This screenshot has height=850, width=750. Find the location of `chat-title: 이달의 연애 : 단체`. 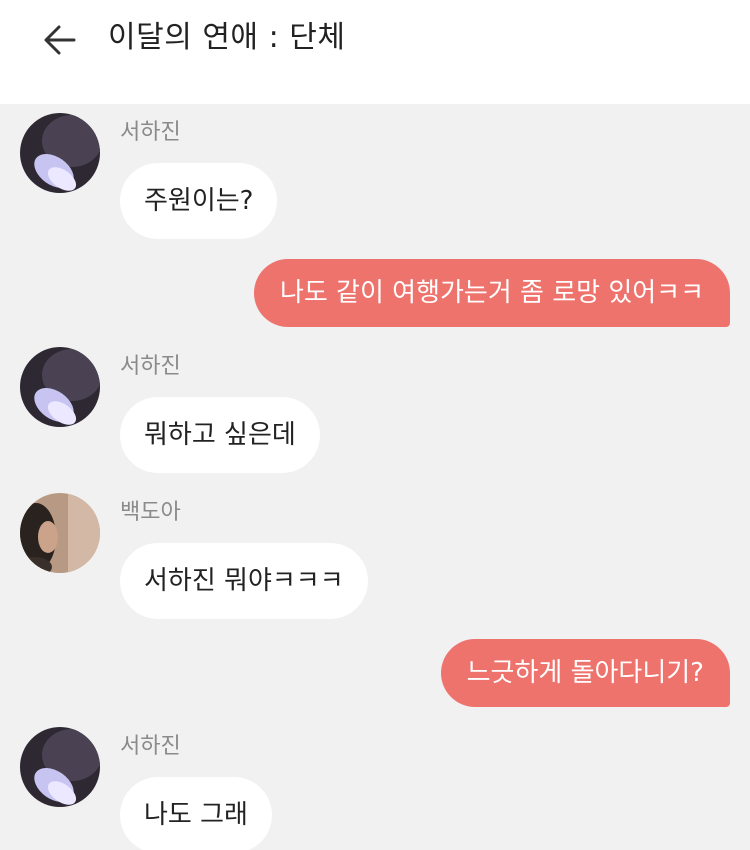

chat-title: 이달의 연애 : 단체 is located at coordinates (227, 37).